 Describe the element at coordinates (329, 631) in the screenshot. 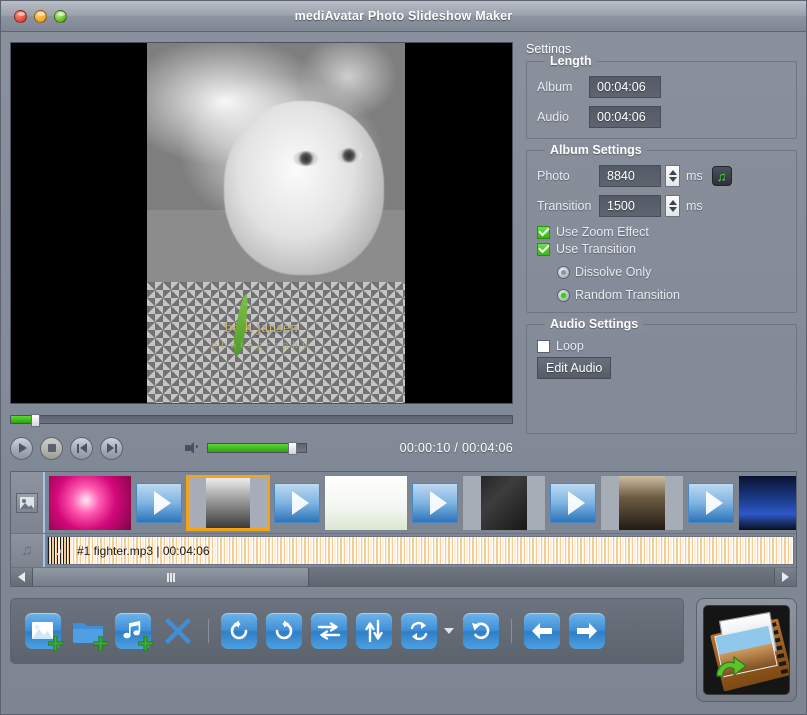

I see `flip-horizontal-button` at that location.